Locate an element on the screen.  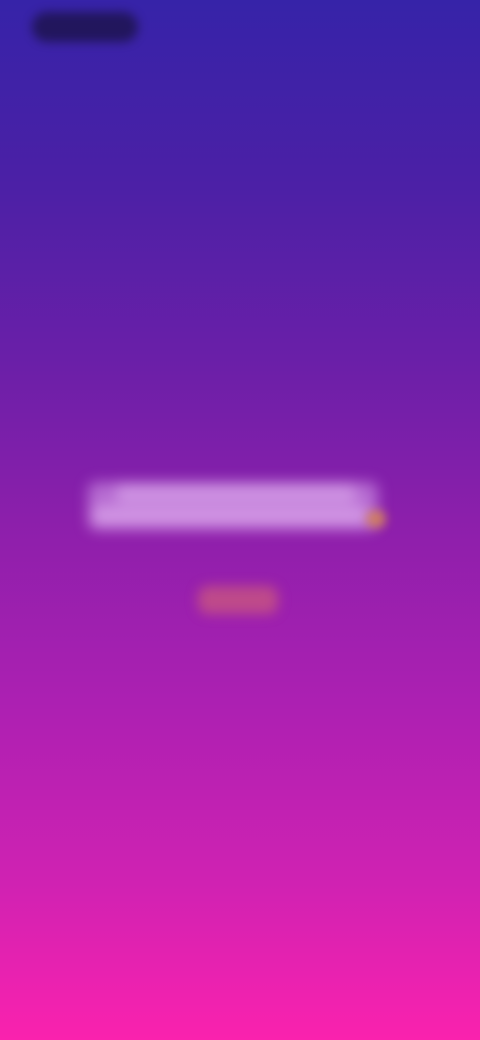
headline-text is located at coordinates (233, 506).